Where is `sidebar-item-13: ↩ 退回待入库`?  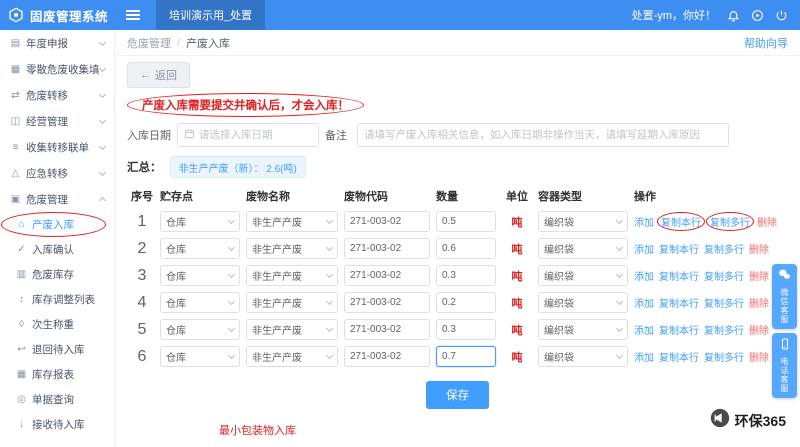 sidebar-item-13: ↩ 退回待入库 is located at coordinates (57, 349).